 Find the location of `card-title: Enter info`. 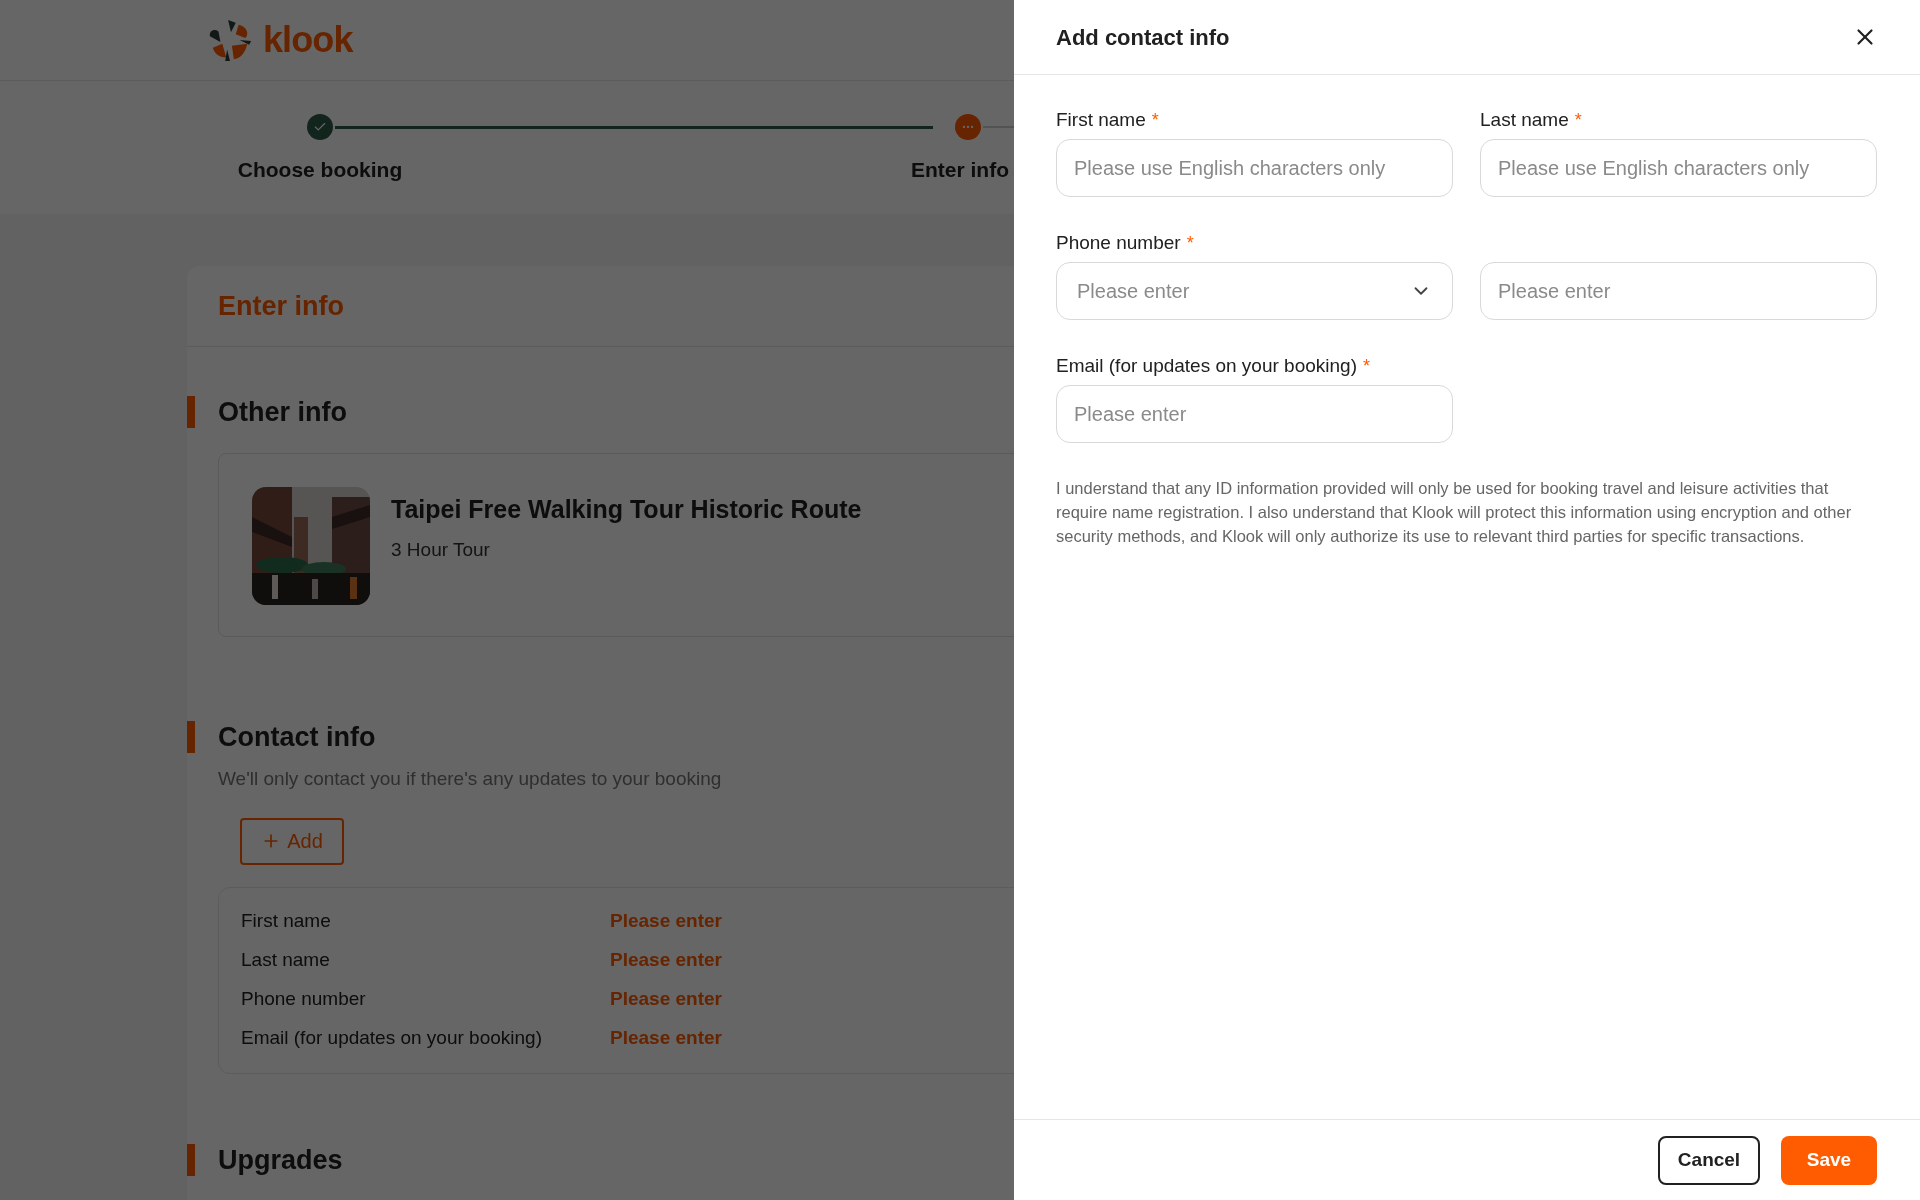

card-title: Enter info is located at coordinates (281, 306).